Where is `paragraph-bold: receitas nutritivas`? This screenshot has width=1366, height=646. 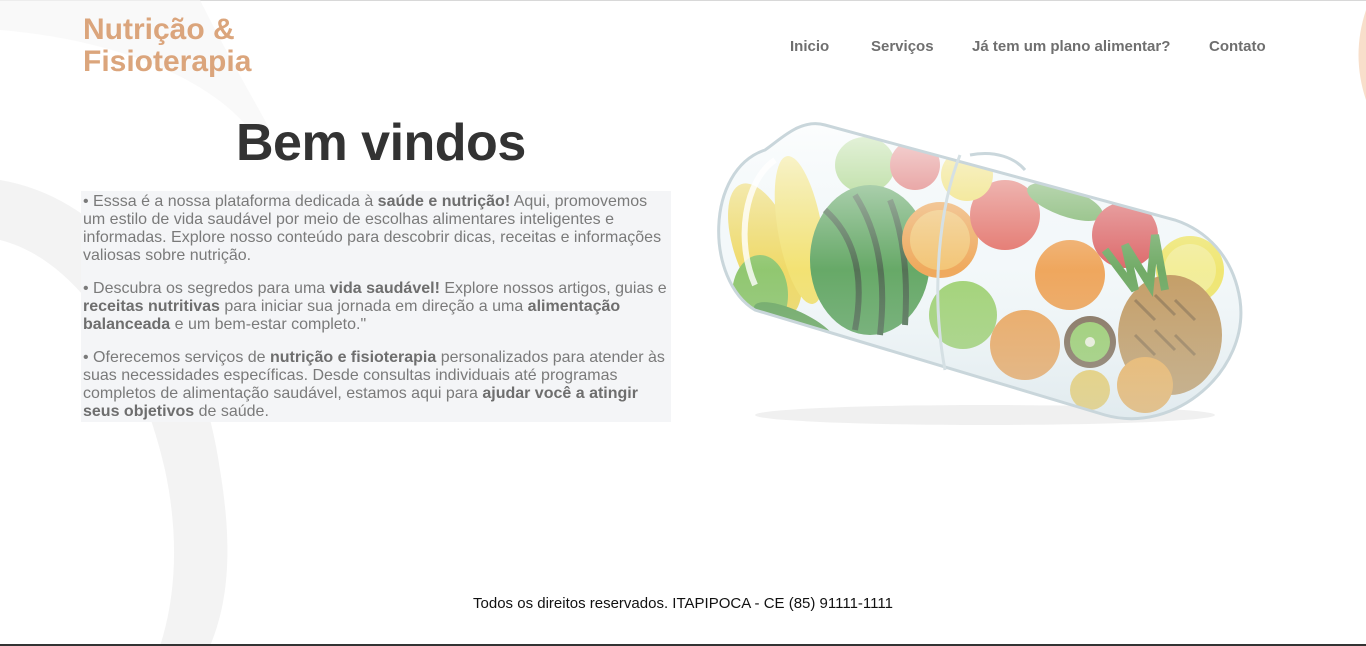 paragraph-bold: receitas nutritivas is located at coordinates (151, 306).